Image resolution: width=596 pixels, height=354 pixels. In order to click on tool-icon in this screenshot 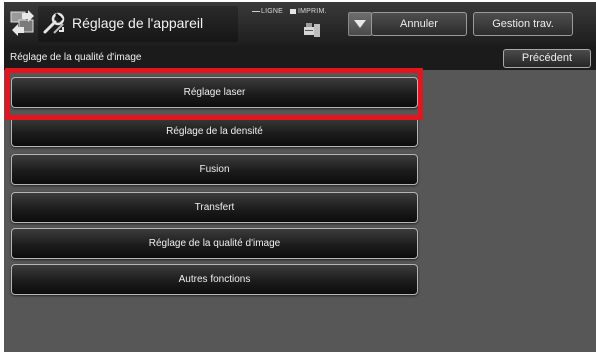, I will do `click(54, 23)`.